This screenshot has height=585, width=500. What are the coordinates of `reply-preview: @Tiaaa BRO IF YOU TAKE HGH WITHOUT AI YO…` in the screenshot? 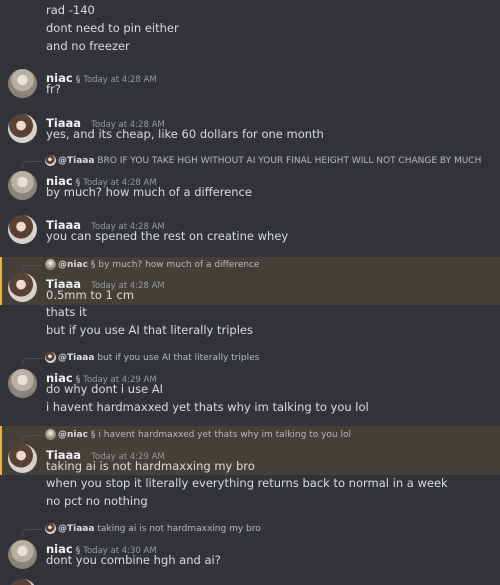 It's located at (269, 161).